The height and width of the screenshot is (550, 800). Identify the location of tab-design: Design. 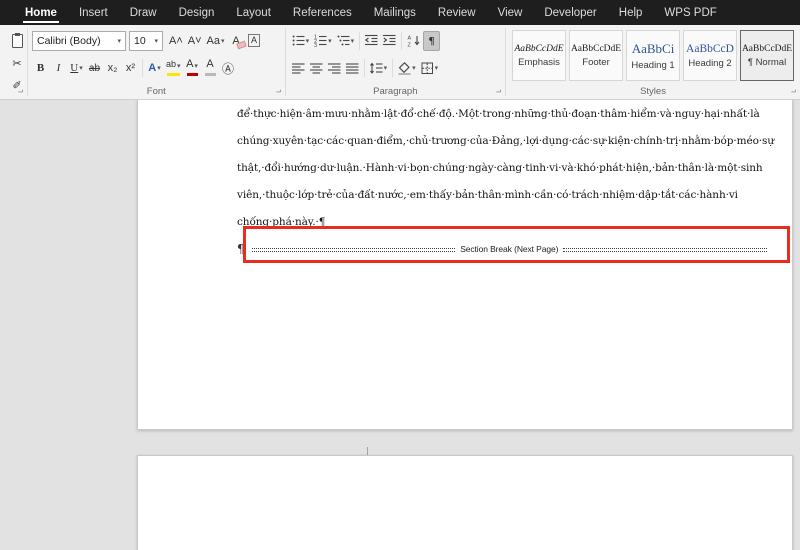
(197, 12).